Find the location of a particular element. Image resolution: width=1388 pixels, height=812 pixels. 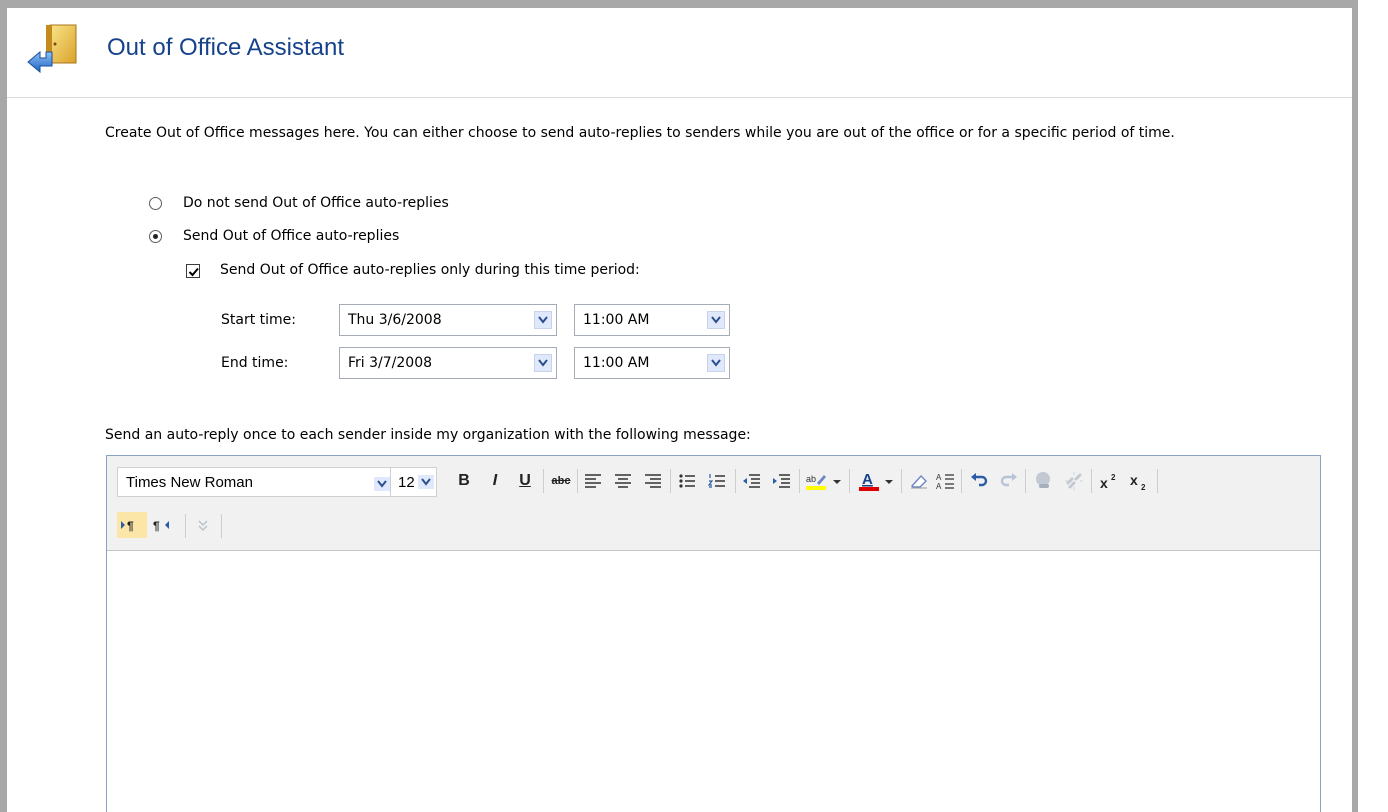

start-date-select: Thu 3/6/2008 is located at coordinates (448, 320).